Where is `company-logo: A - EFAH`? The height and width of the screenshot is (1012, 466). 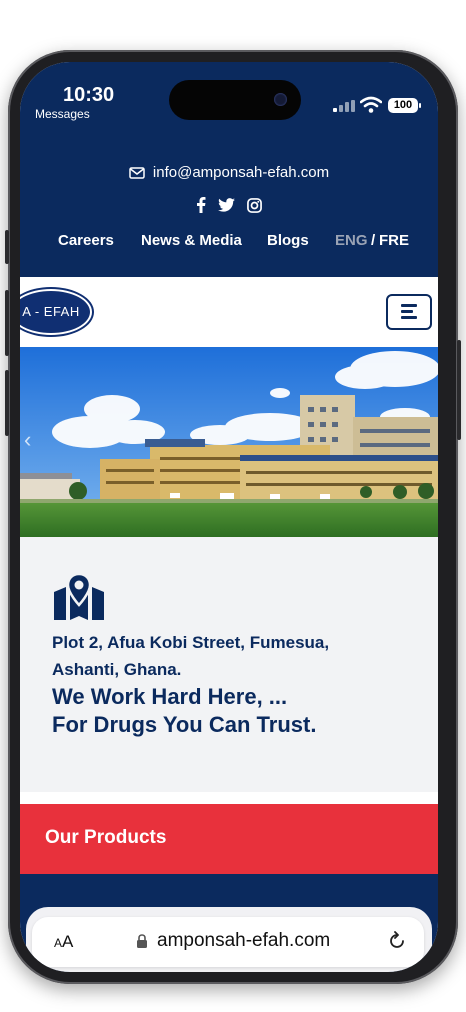
company-logo: A - EFAH is located at coordinates (56, 312).